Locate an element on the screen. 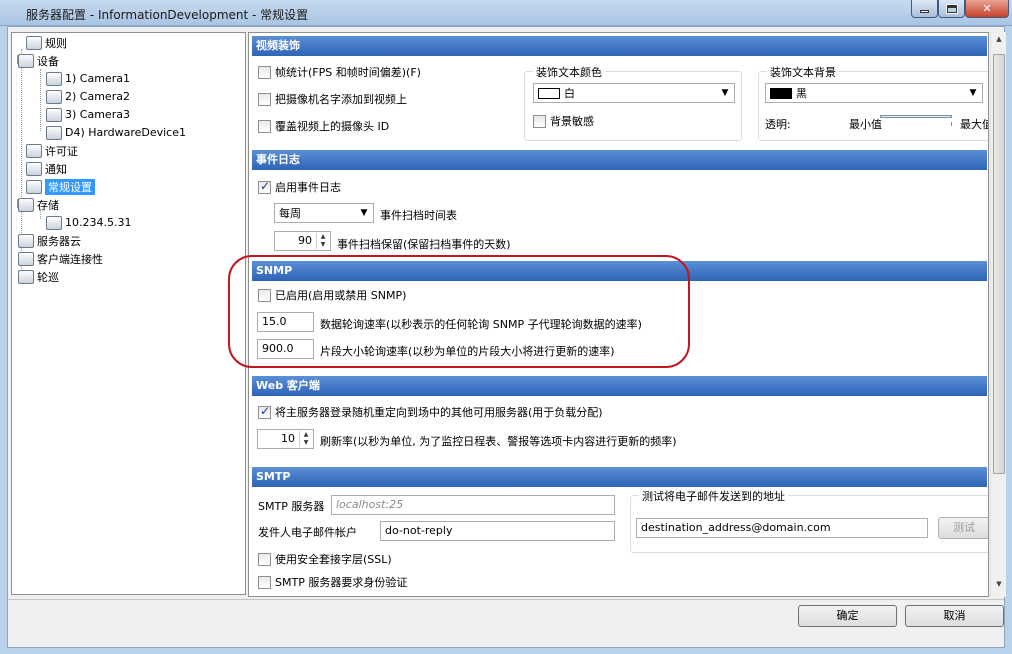 This screenshot has height=654, width=1012. tree-item-storage: 存储 is located at coordinates (38, 204).